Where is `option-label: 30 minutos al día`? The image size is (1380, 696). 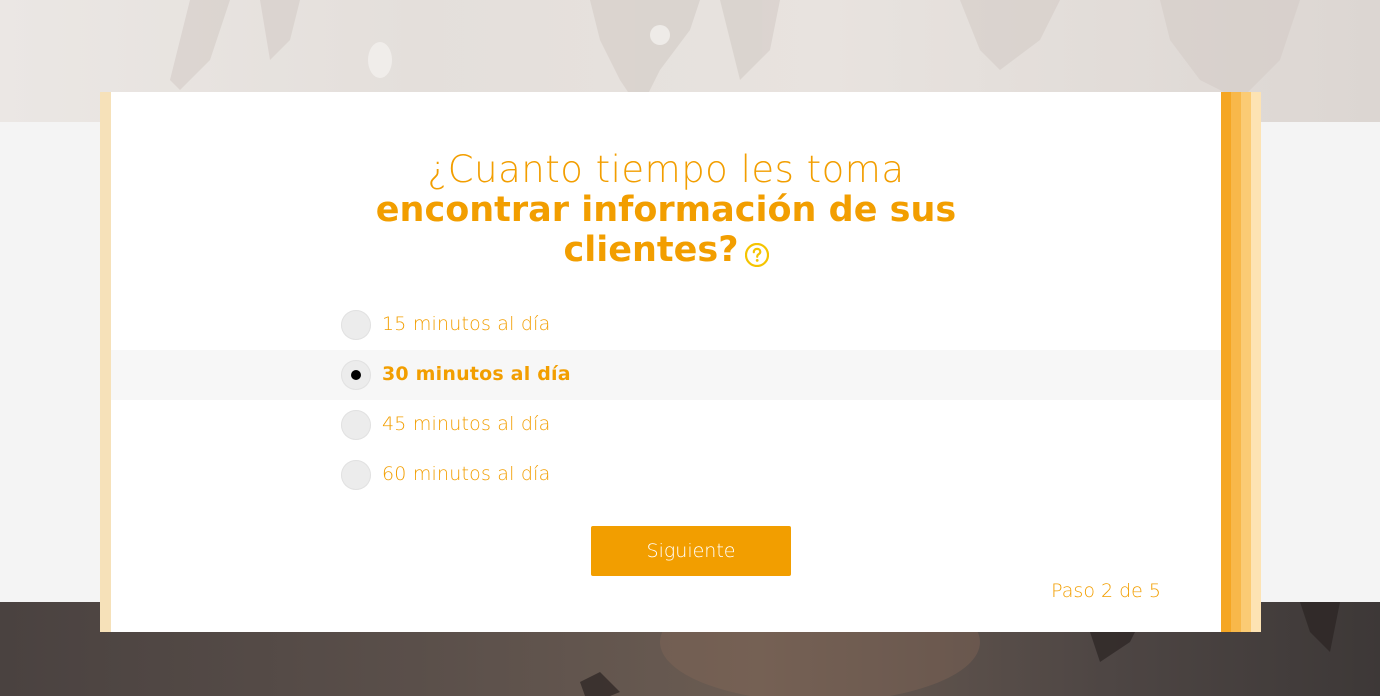
option-label: 30 minutos al día is located at coordinates (476, 374).